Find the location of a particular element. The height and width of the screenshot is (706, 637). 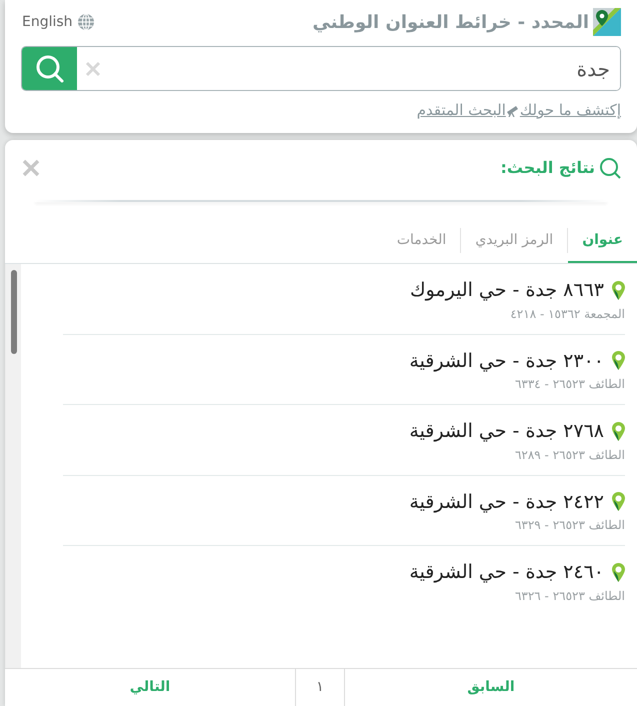

telescope-icon is located at coordinates (513, 110).